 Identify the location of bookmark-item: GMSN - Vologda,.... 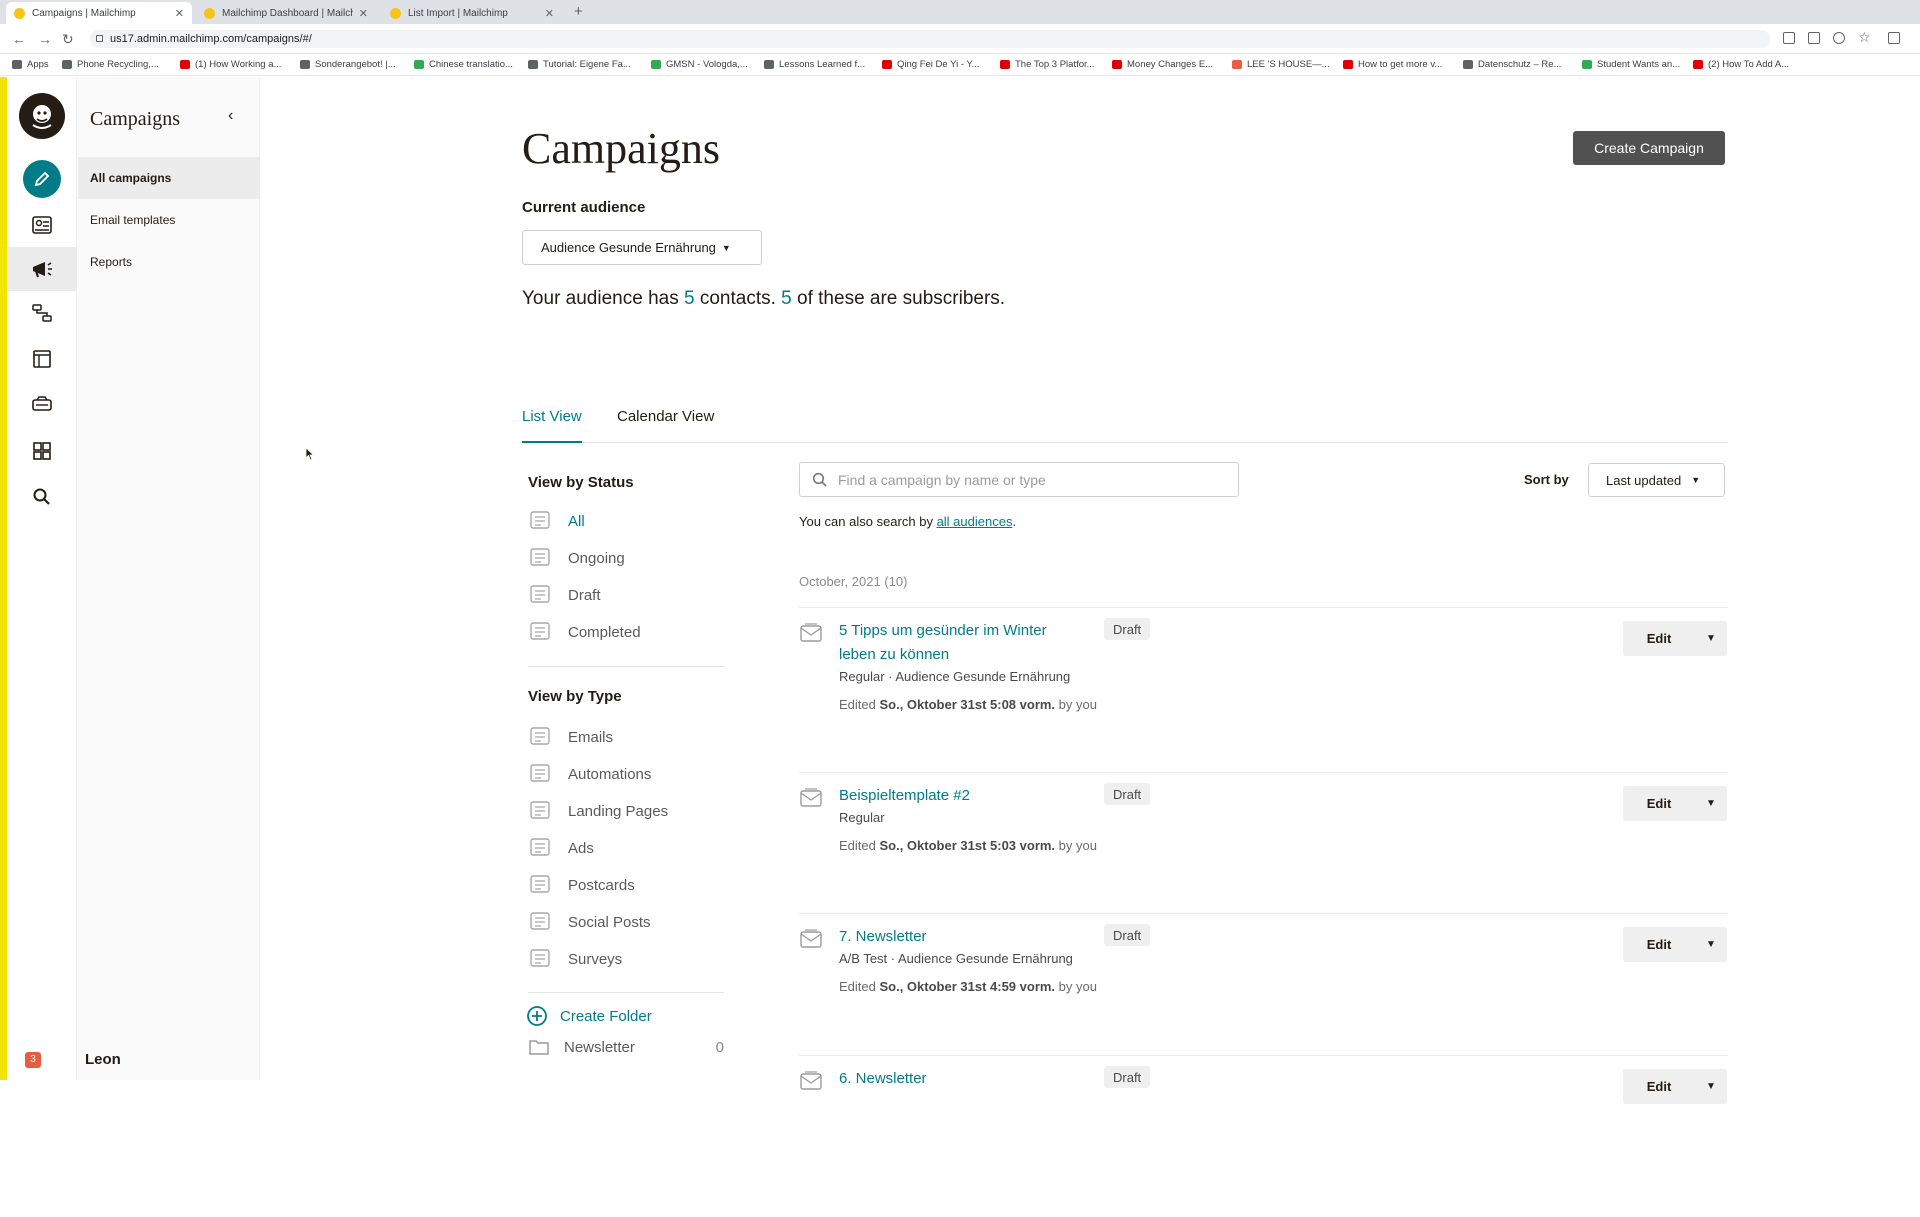
(699, 64).